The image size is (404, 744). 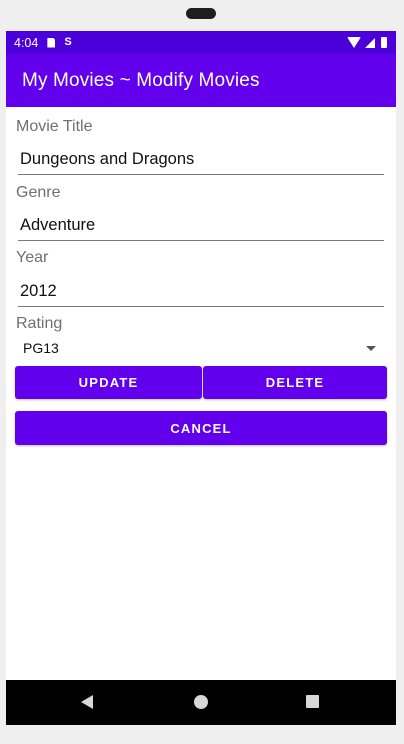 What do you see at coordinates (32, 257) in the screenshot?
I see `year-label: Year` at bounding box center [32, 257].